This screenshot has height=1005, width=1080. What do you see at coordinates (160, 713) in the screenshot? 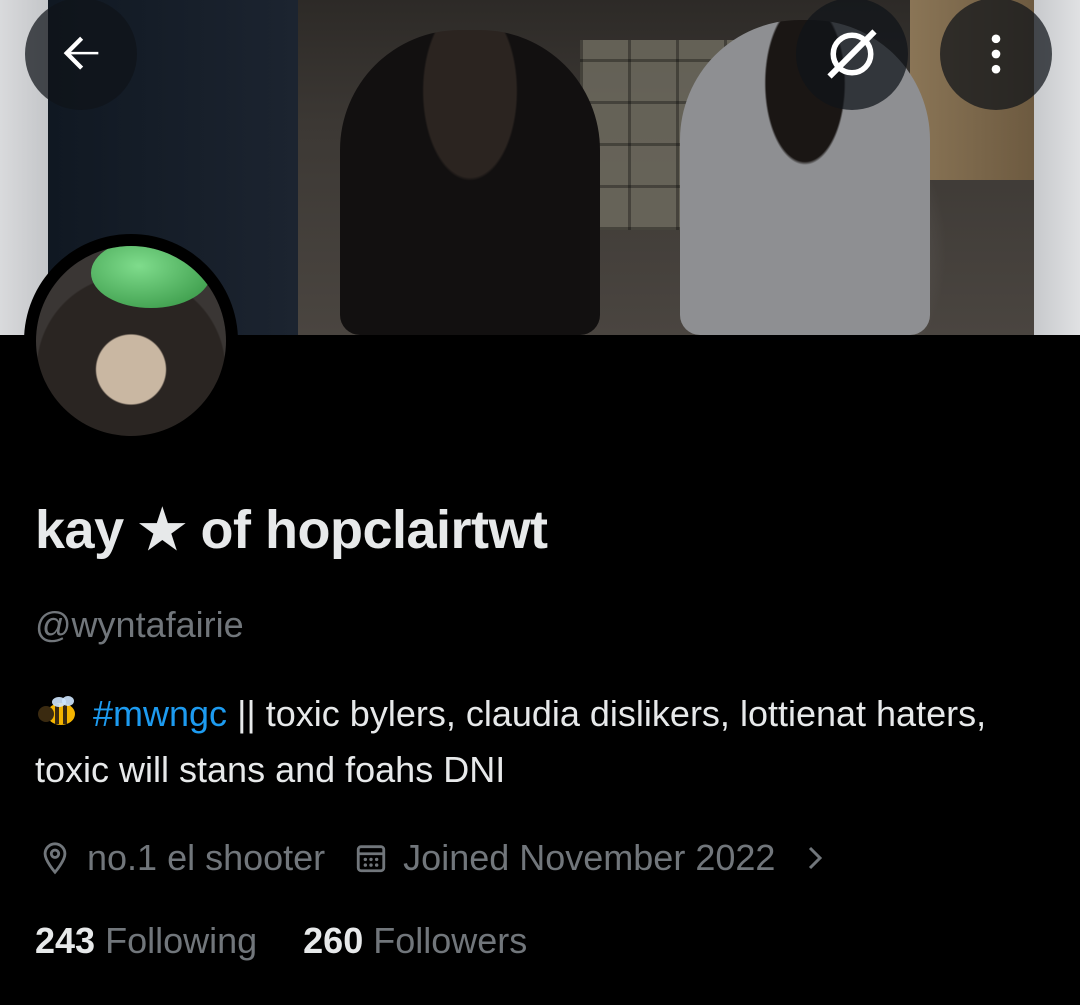
I see `bio-hashtag-link: #mwngc` at bounding box center [160, 713].